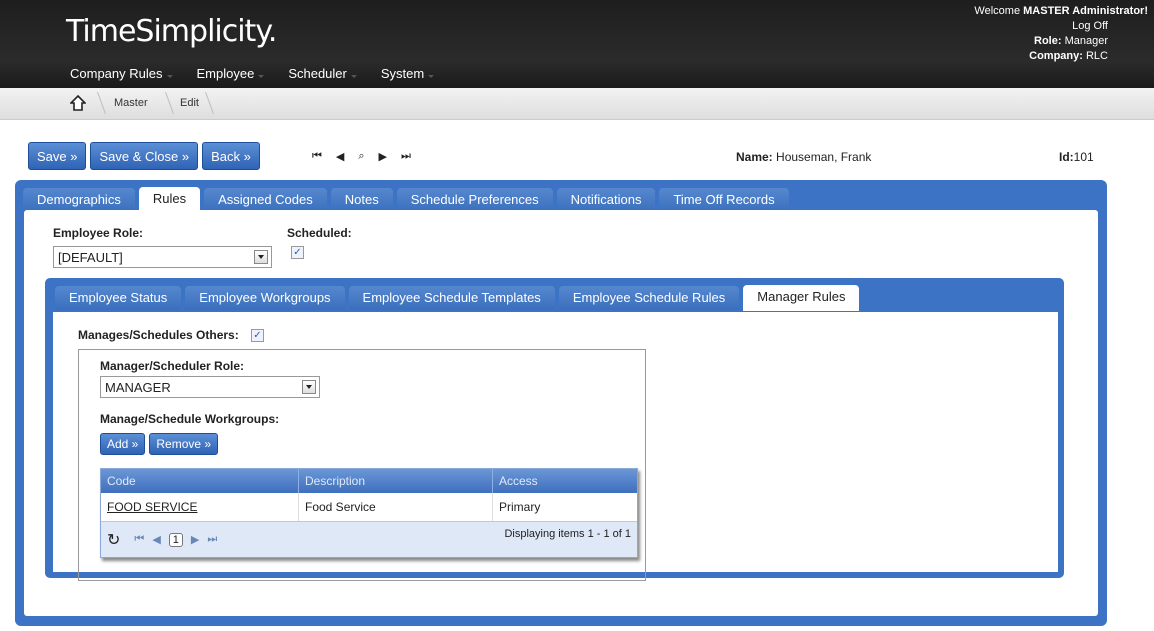 The height and width of the screenshot is (631, 1154). Describe the element at coordinates (1096, 56) in the screenshot. I see `user-company: RLC` at that location.